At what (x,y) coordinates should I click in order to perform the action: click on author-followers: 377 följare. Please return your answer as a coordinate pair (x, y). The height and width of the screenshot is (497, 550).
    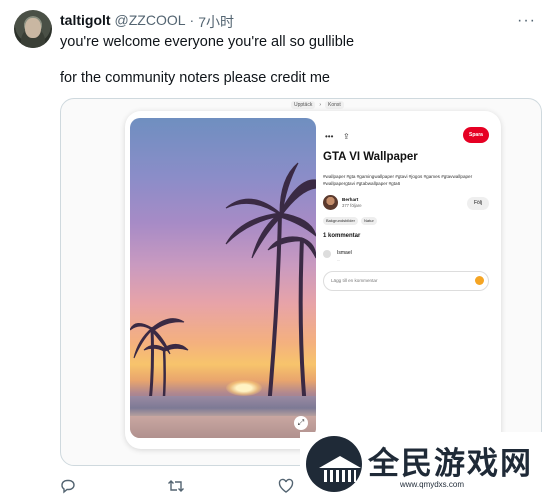
    Looking at the image, I should click on (352, 205).